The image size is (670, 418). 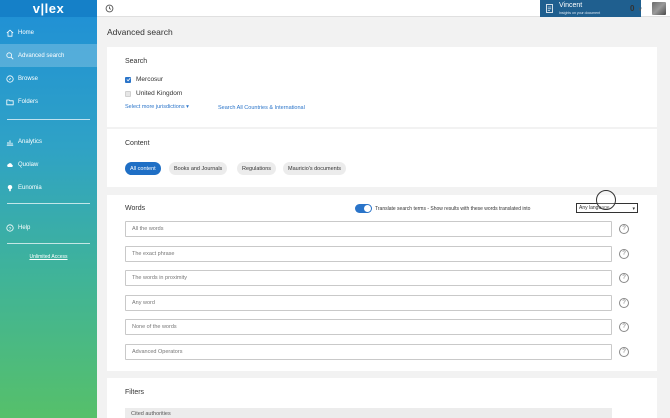 I want to click on top-bar: Vincent Insights on your document 0 ∨, so click(x=383, y=8).